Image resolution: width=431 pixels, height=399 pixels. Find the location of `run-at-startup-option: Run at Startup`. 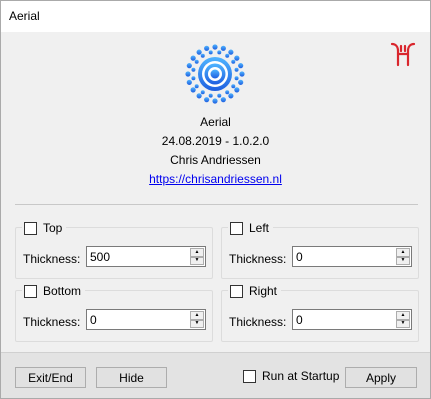

run-at-startup-option: Run at Startup is located at coordinates (291, 376).